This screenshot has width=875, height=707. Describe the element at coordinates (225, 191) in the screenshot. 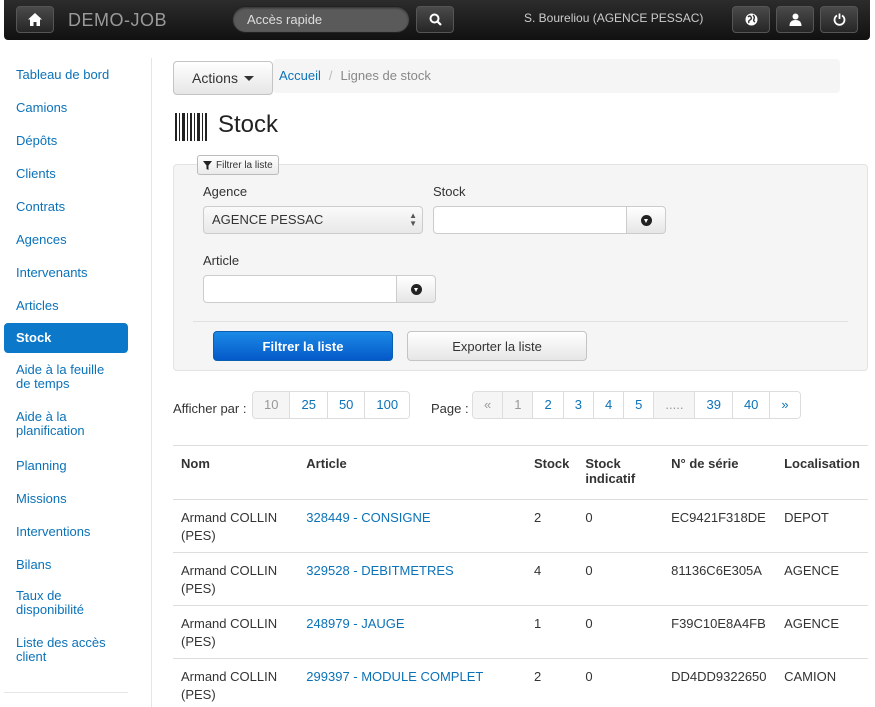

I see `agence-label: Agence` at that location.